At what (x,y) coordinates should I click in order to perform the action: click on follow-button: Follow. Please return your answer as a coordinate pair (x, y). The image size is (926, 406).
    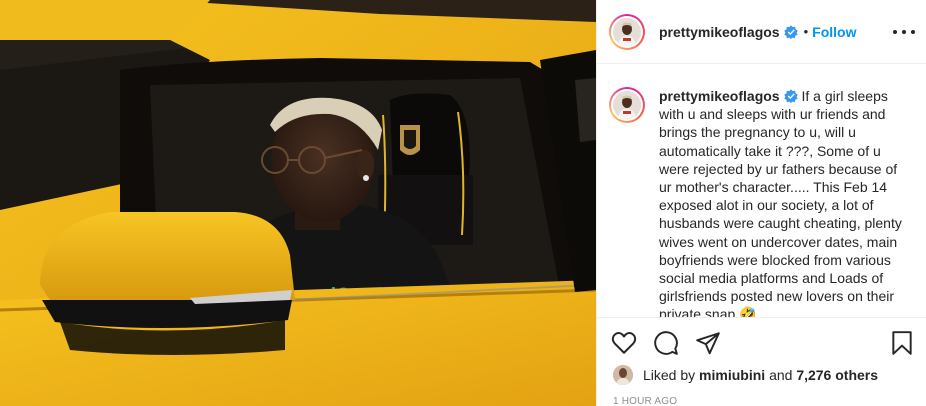
    Looking at the image, I should click on (834, 32).